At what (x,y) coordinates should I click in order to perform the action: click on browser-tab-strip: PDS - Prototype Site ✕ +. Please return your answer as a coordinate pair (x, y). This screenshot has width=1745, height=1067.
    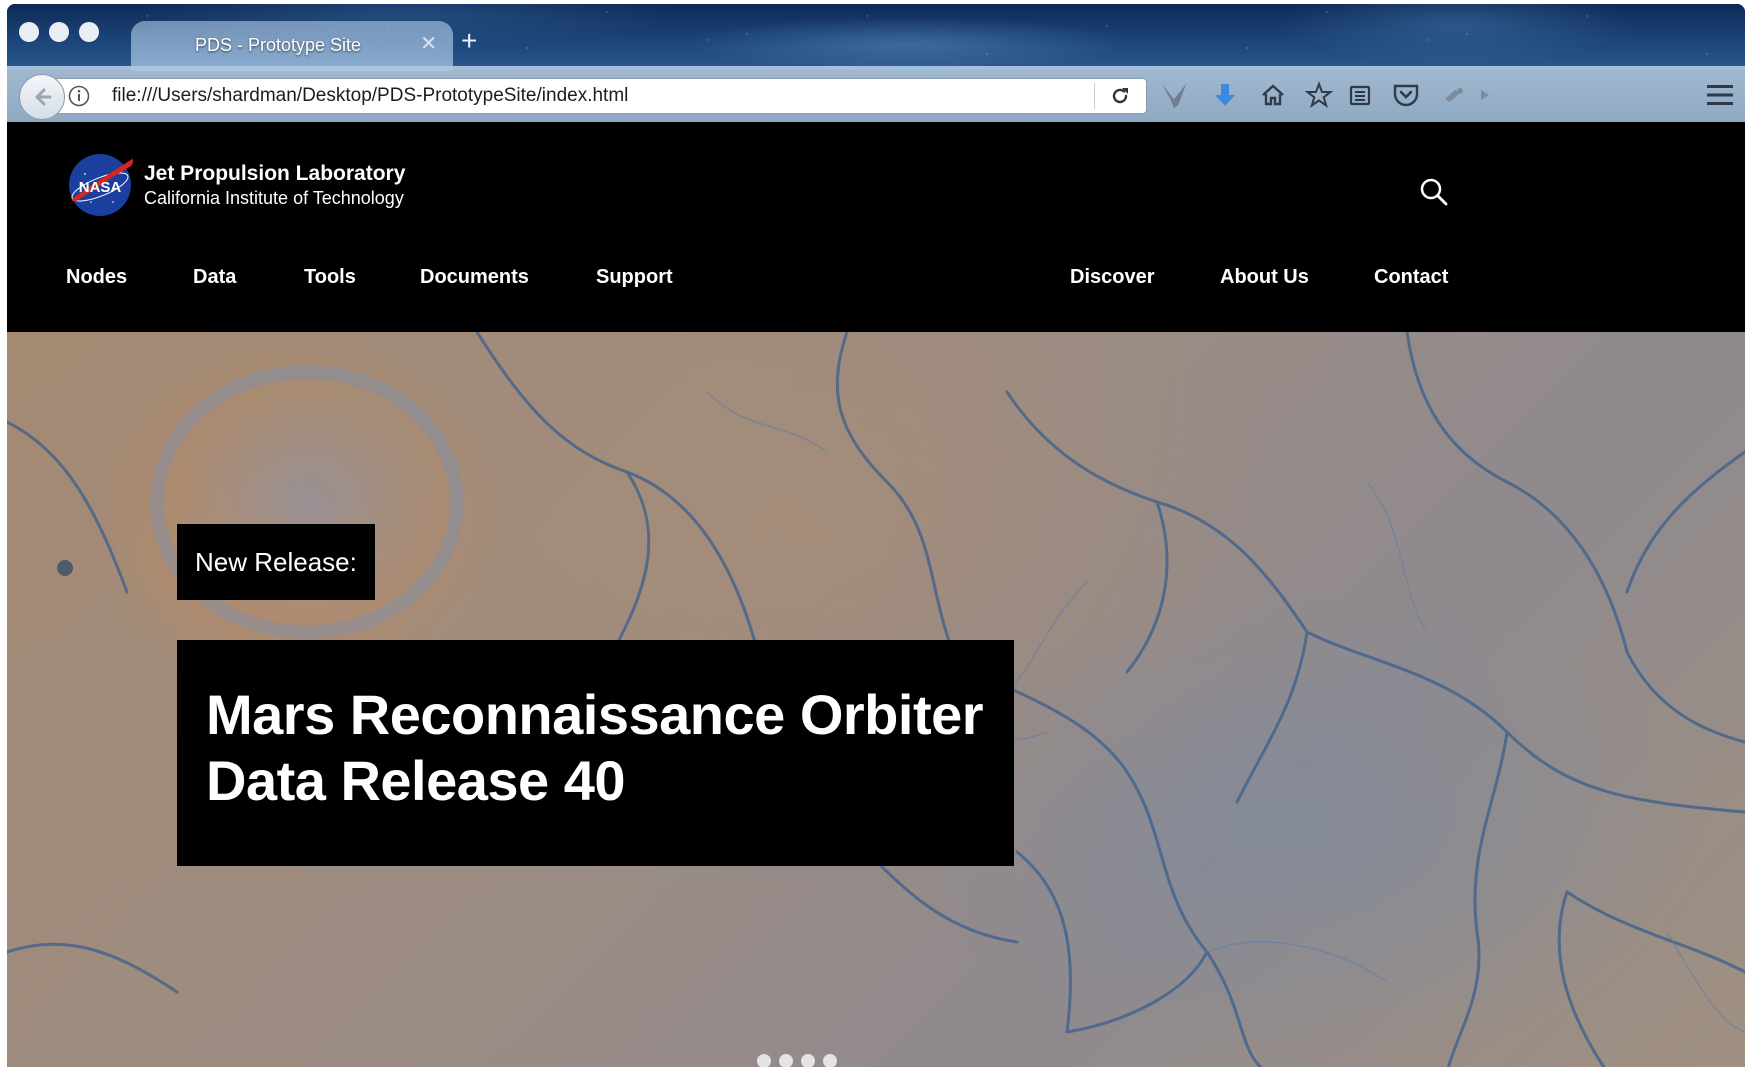
    Looking at the image, I should click on (876, 37).